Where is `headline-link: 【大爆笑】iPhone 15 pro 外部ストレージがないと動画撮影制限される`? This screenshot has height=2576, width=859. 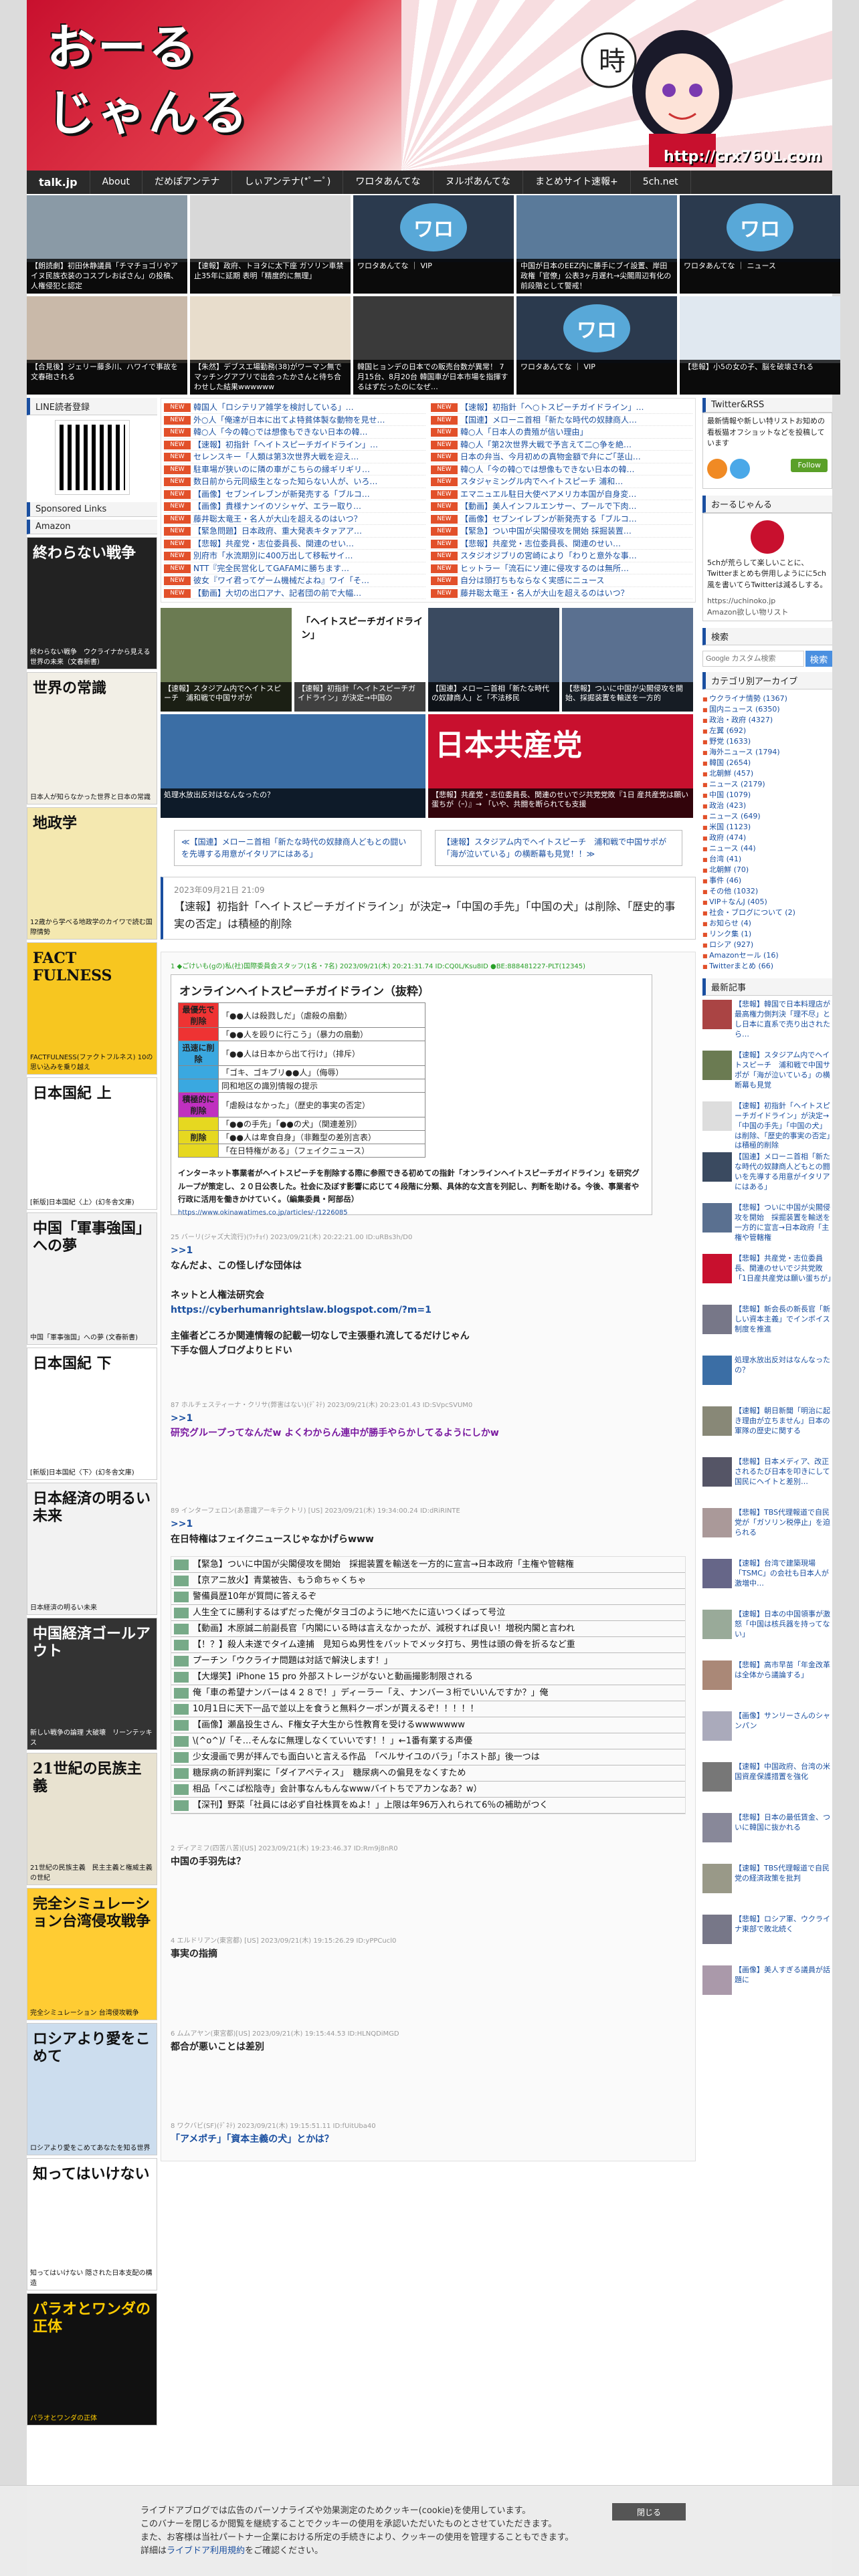 headline-link: 【大爆笑】iPhone 15 pro 外部ストレージがないと動画撮影制限される is located at coordinates (333, 1678).